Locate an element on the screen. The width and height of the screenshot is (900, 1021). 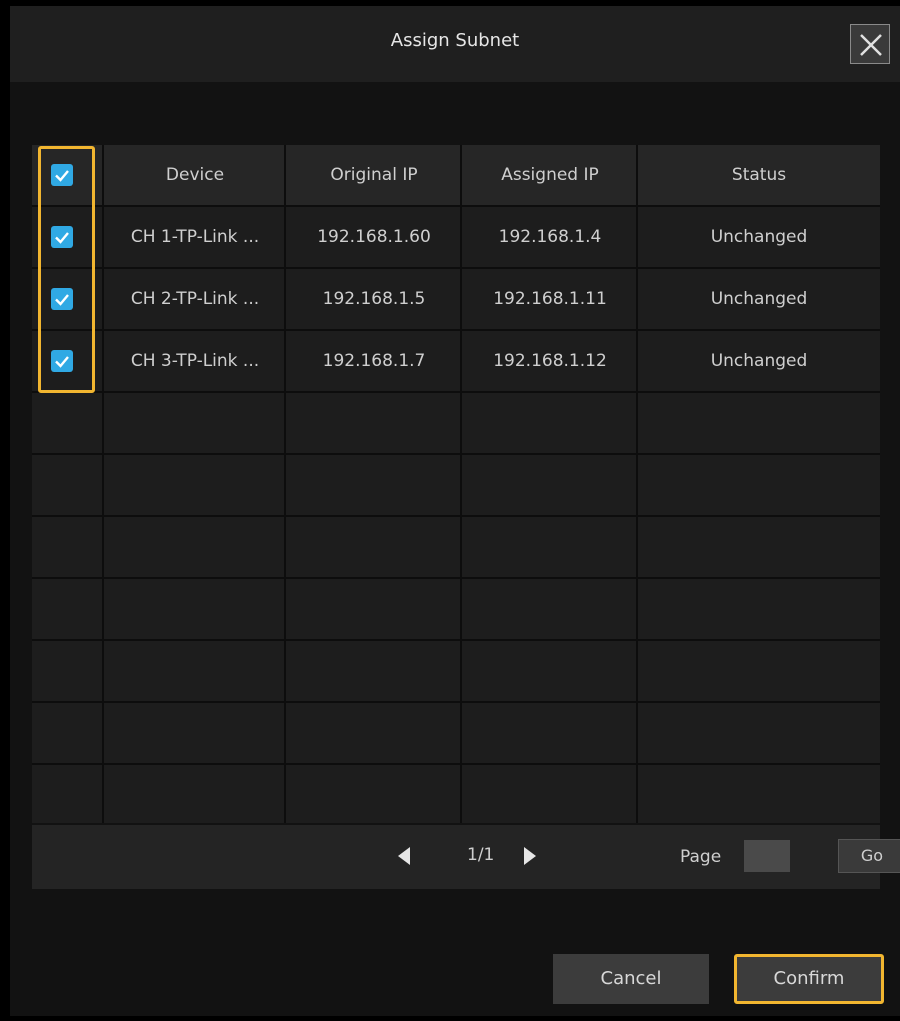
assigned-ip: 192.168.1.4 is located at coordinates (550, 237).